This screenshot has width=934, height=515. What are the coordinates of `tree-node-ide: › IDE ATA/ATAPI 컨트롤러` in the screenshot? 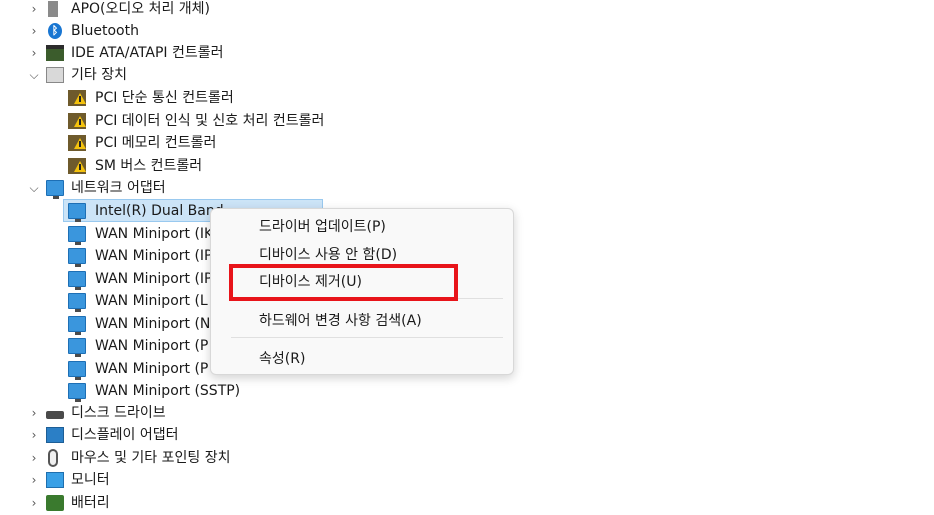 It's located at (150, 53).